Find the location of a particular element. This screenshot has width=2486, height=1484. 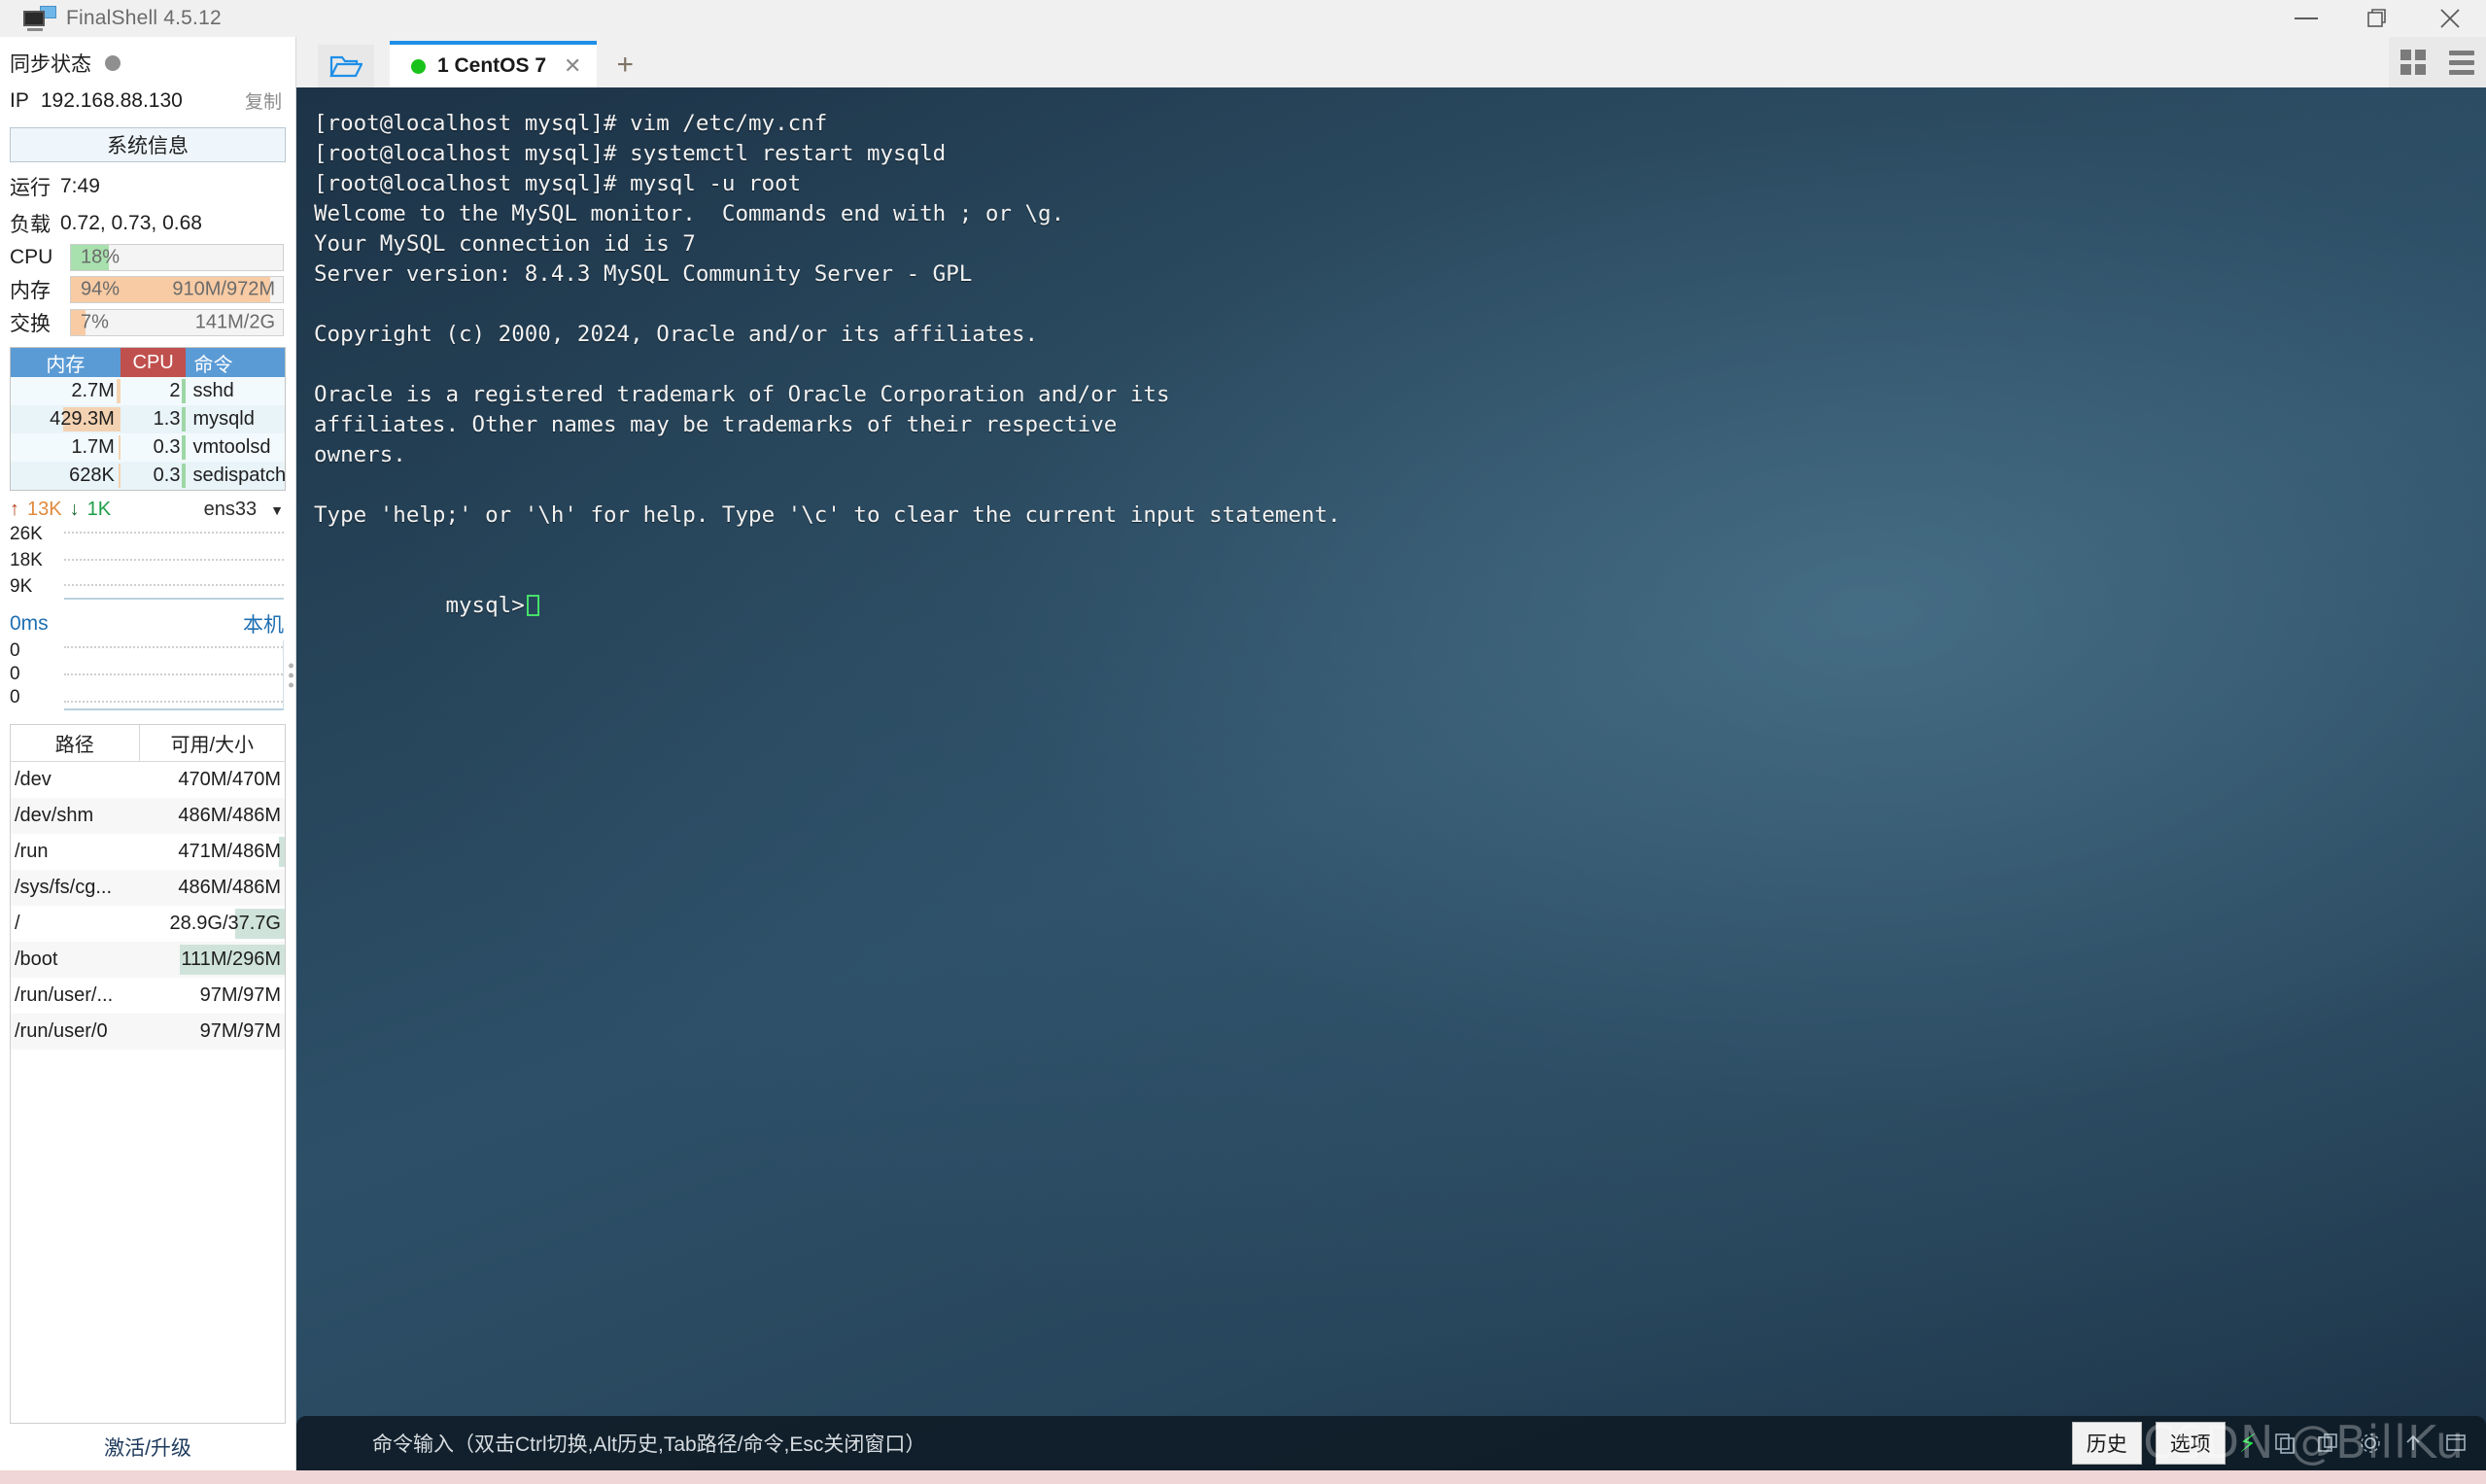

copy-ip-button: 复制 is located at coordinates (263, 100).